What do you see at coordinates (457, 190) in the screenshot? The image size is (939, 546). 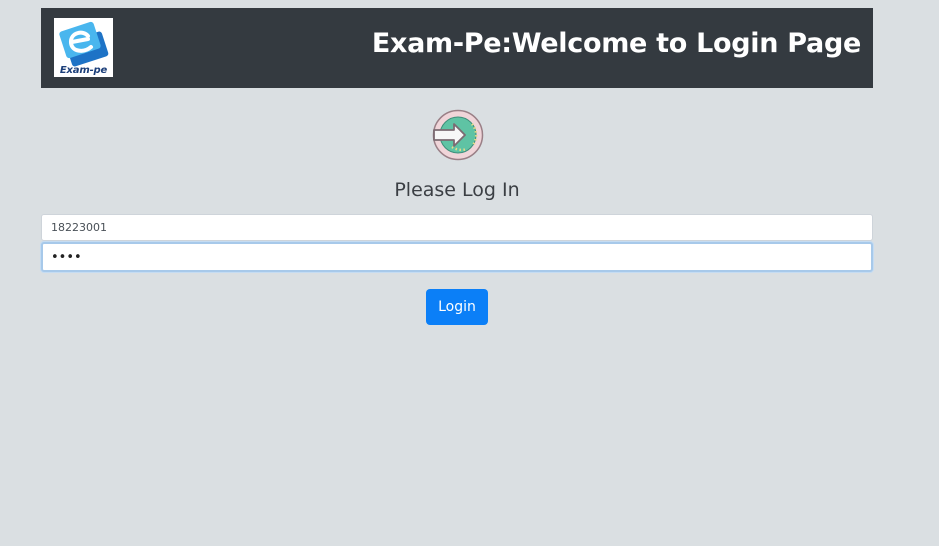 I see `please-log-in-heading: Please Log In` at bounding box center [457, 190].